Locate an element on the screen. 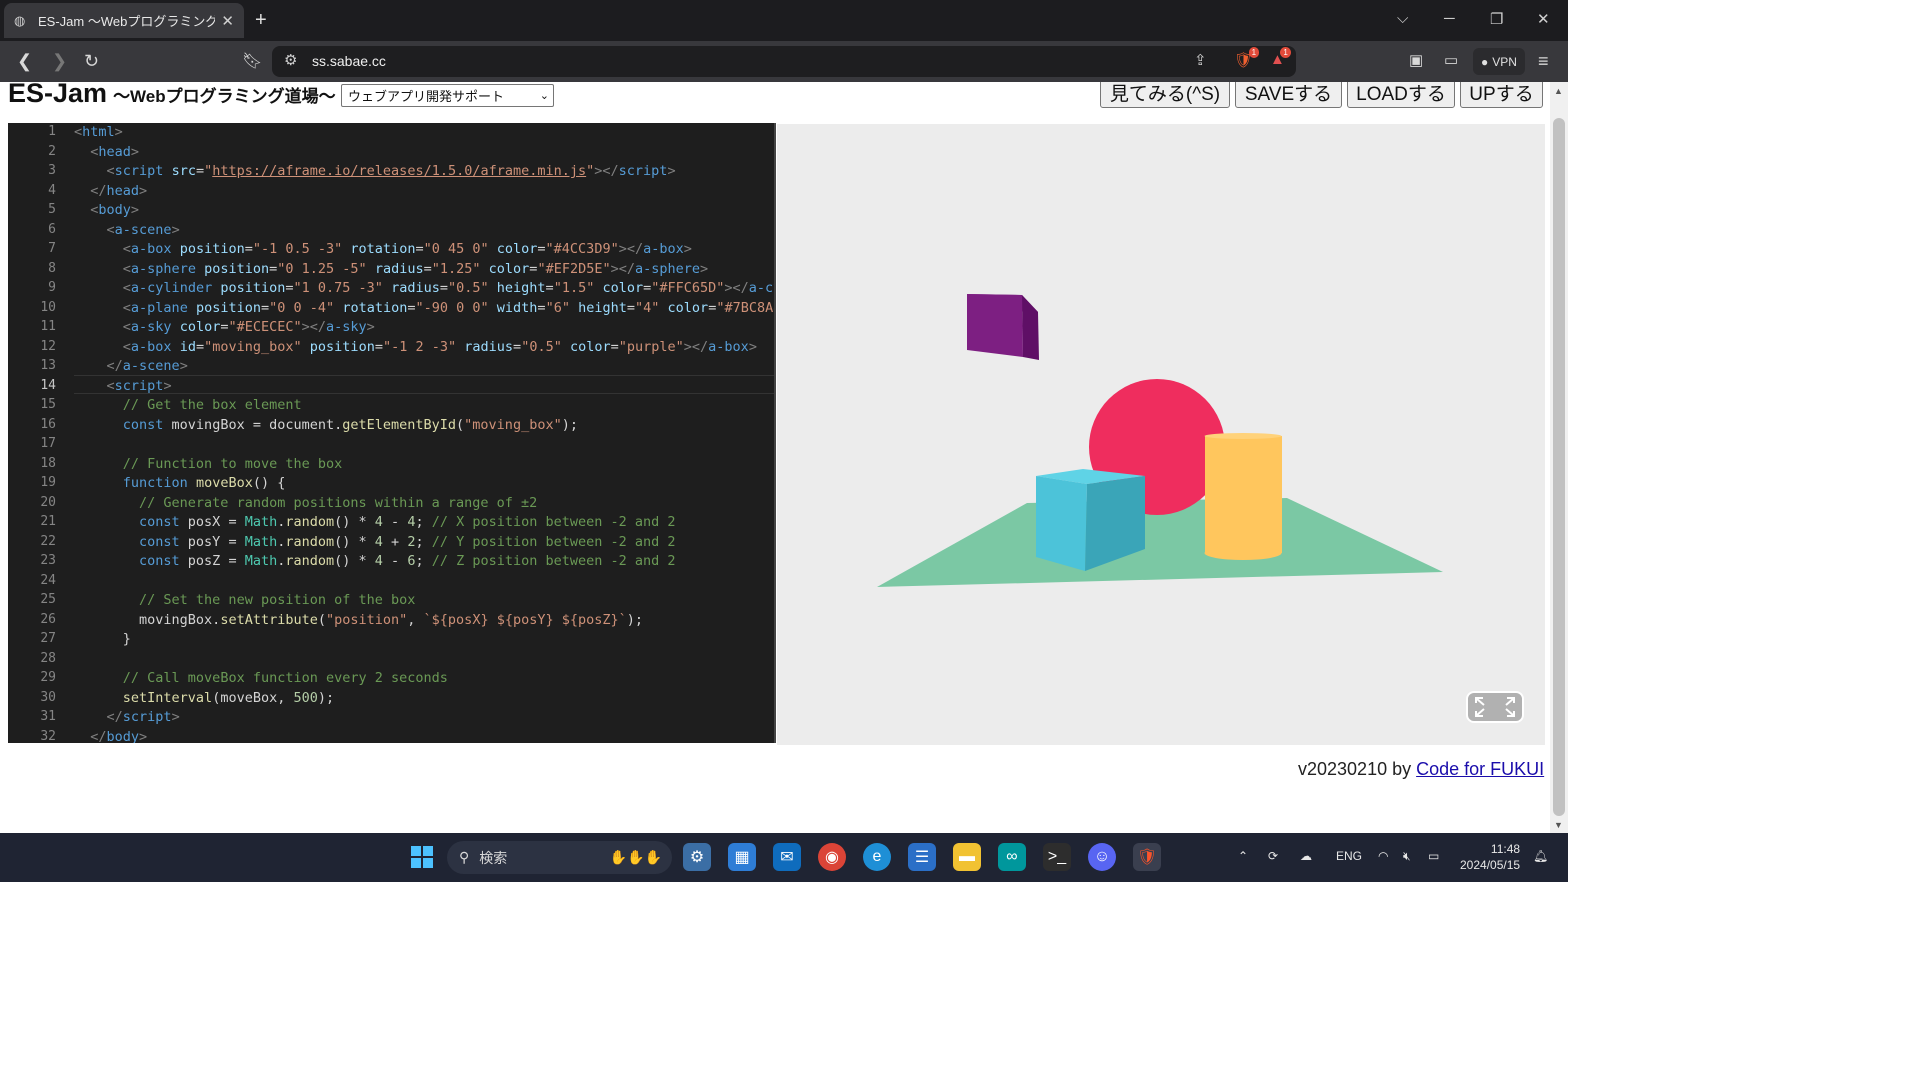 This screenshot has width=1920, height=1080. globe-icon: ◍ is located at coordinates (20, 20).